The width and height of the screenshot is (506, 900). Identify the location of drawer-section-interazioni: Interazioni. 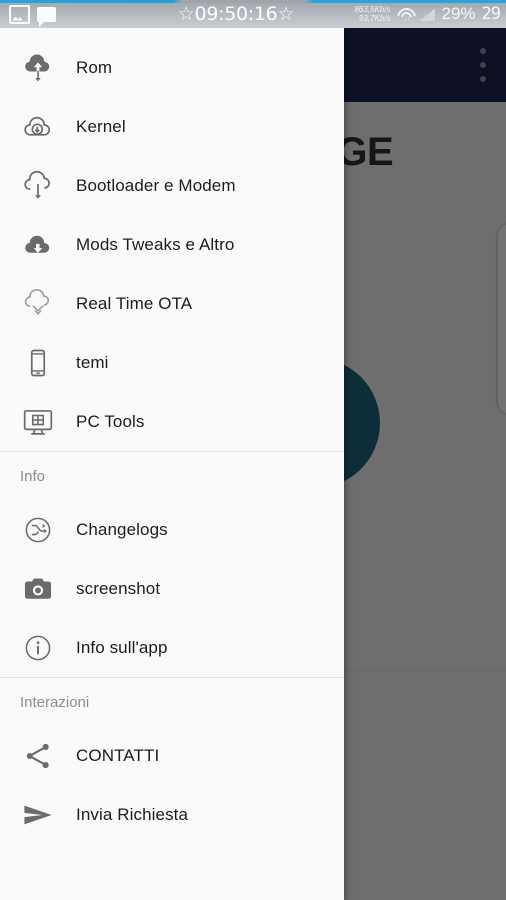
(55, 702).